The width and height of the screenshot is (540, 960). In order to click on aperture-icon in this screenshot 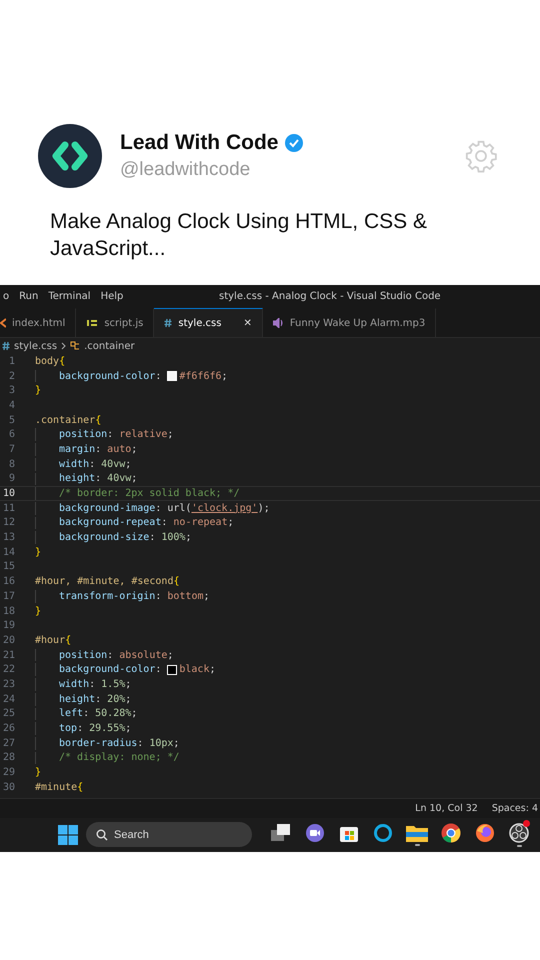, I will do `click(519, 832)`.